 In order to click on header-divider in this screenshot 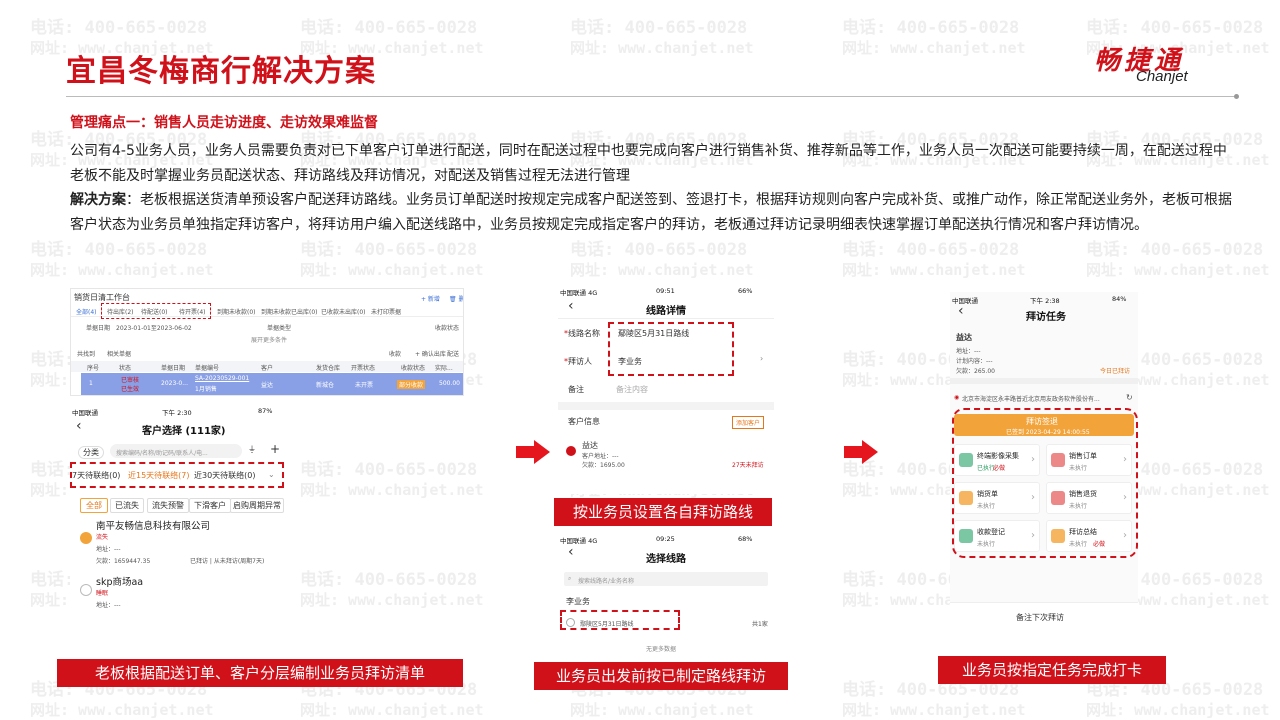, I will do `click(652, 96)`.